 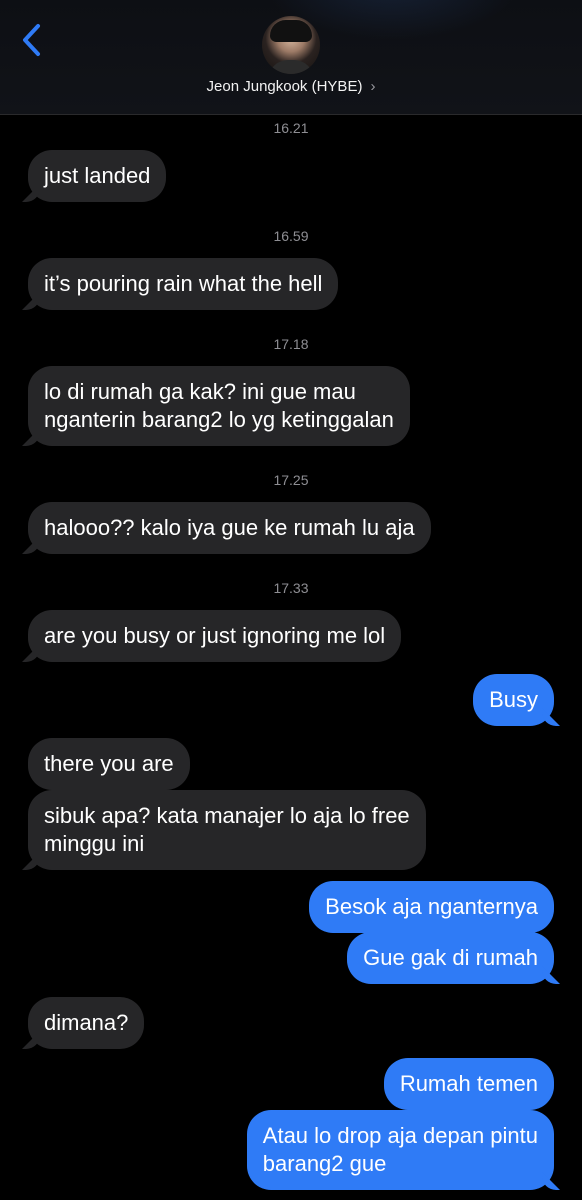 I want to click on message-line: barang2 gue, so click(x=324, y=1163).